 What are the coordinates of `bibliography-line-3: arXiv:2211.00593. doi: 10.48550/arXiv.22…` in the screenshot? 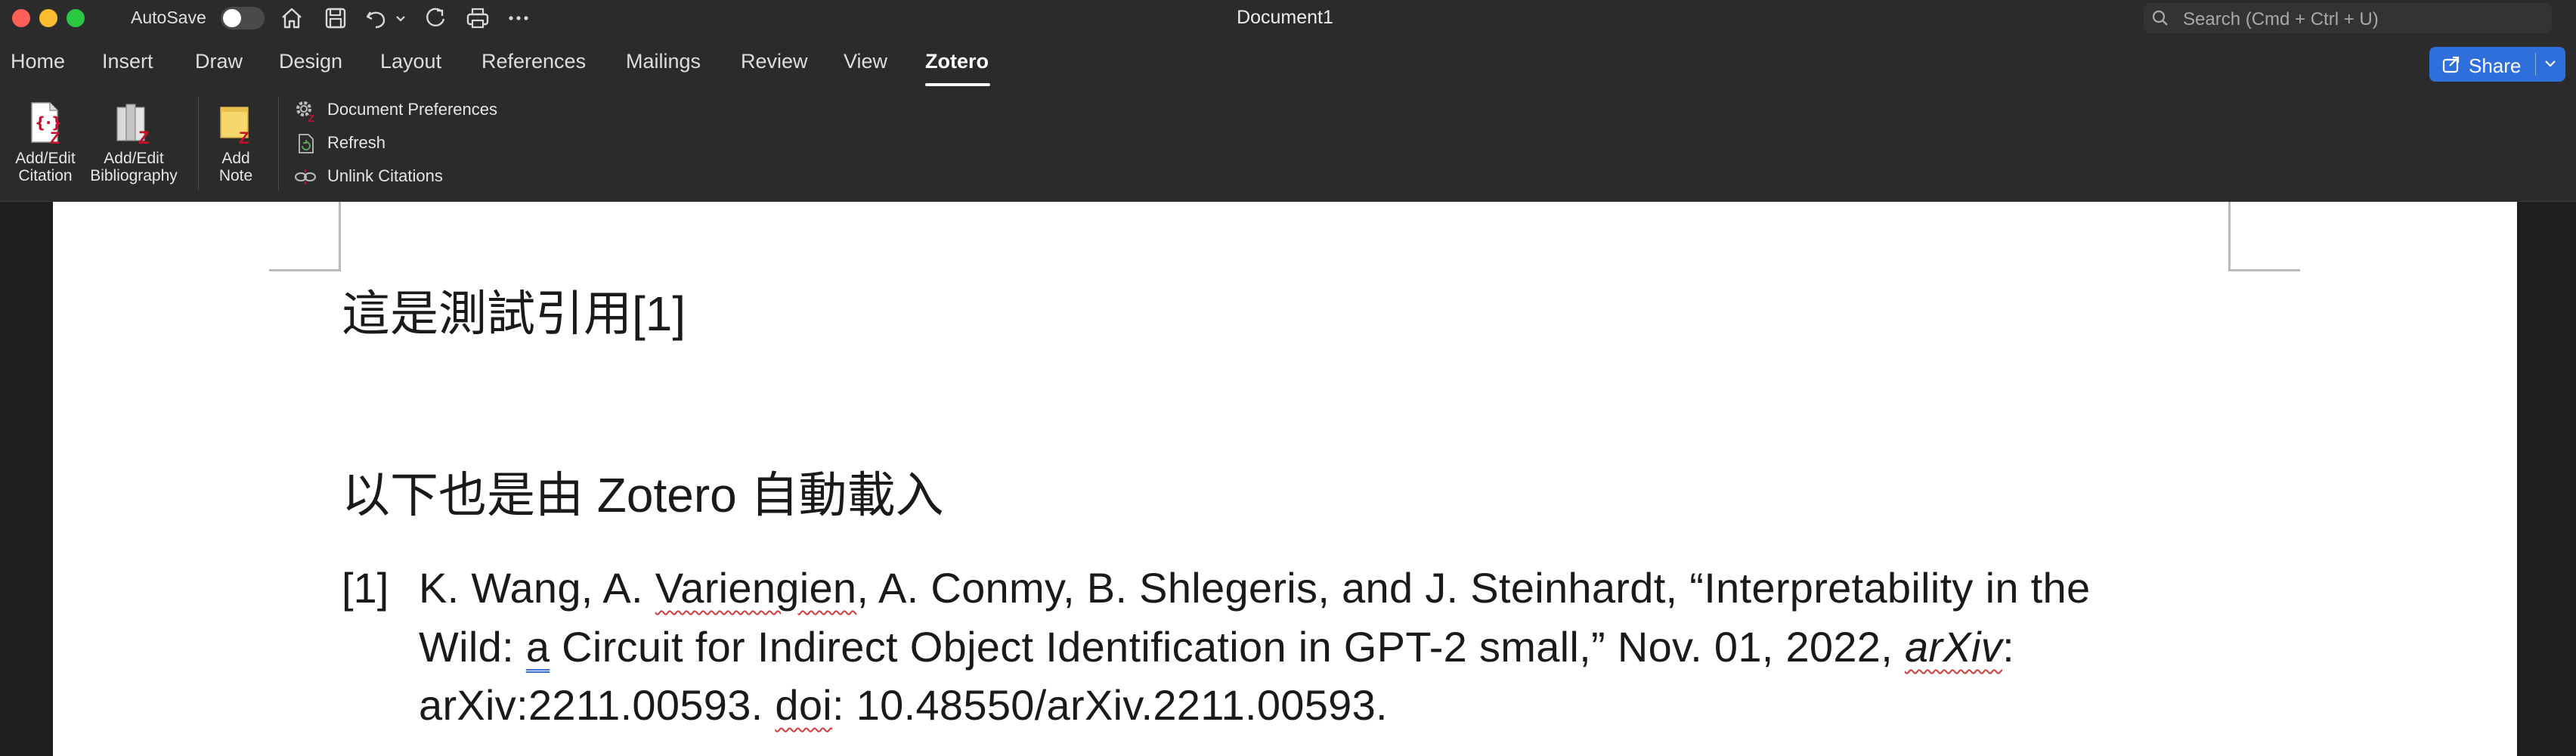 It's located at (903, 705).